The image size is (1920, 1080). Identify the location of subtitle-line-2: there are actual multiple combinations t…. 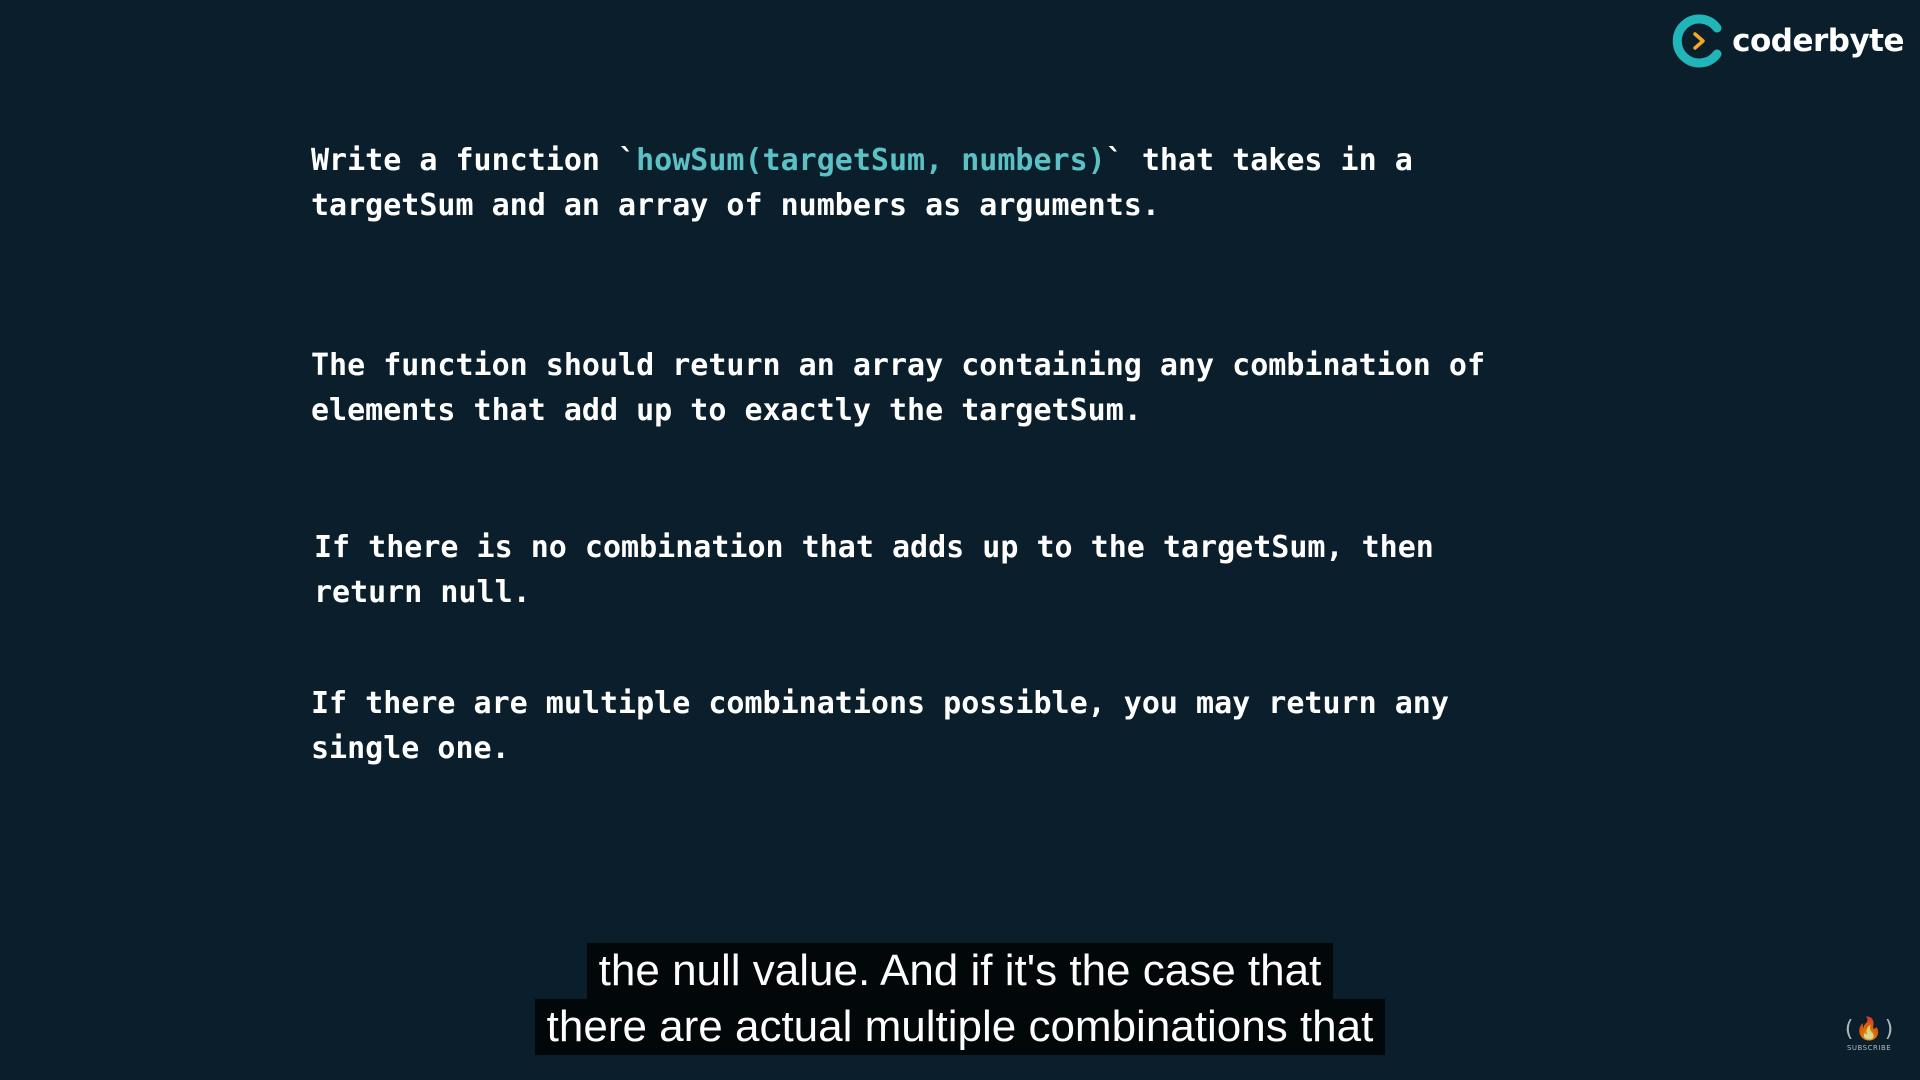
(960, 1027).